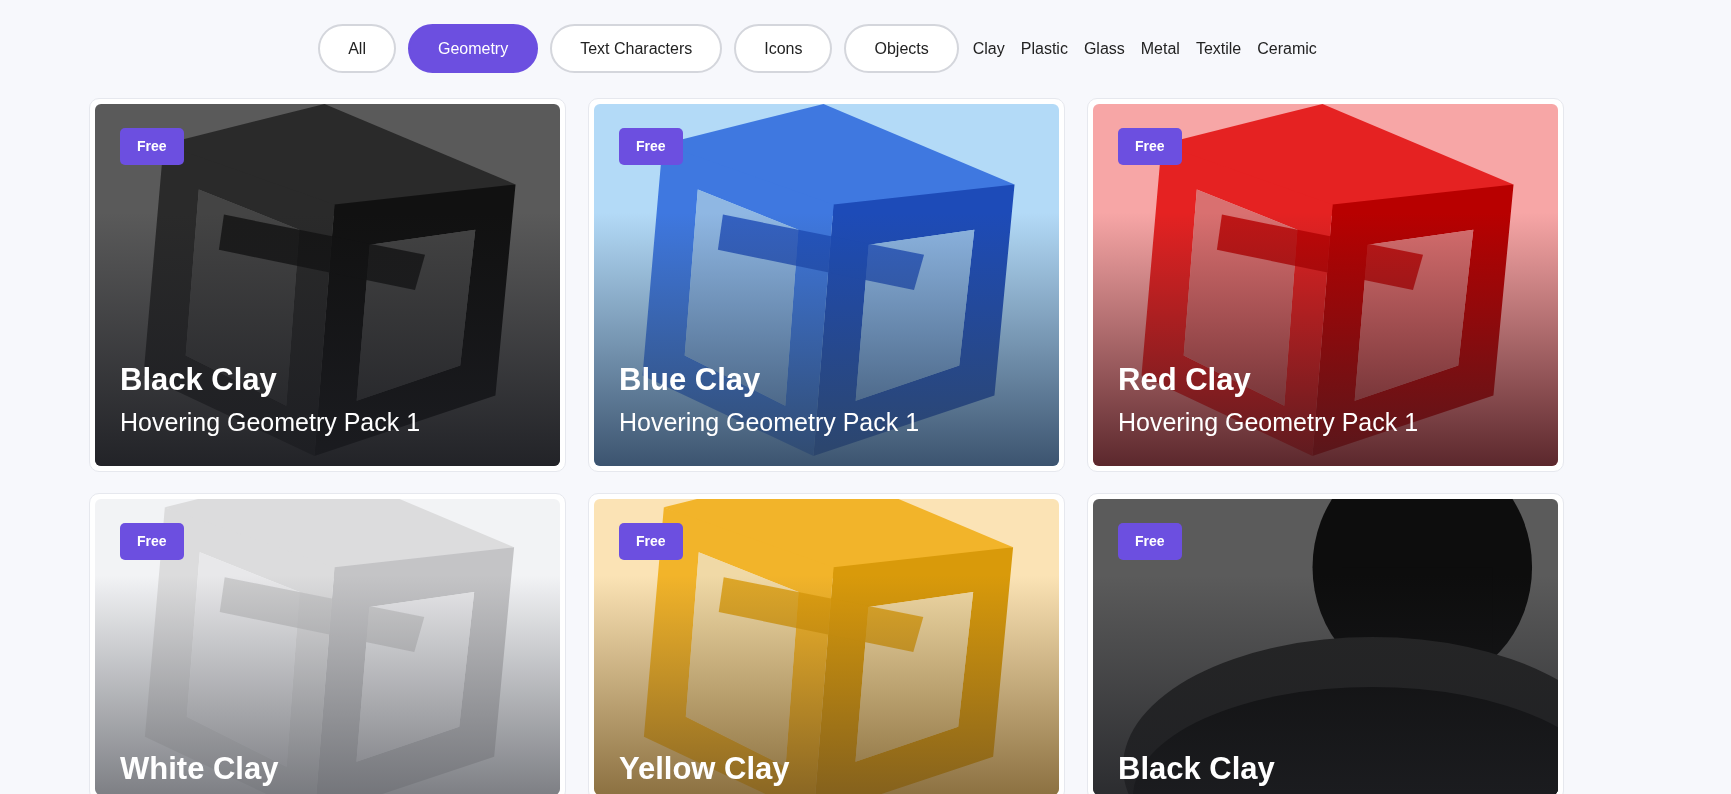 Image resolution: width=1731 pixels, height=794 pixels. Describe the element at coordinates (783, 48) in the screenshot. I see `filter-pill: Icons` at that location.